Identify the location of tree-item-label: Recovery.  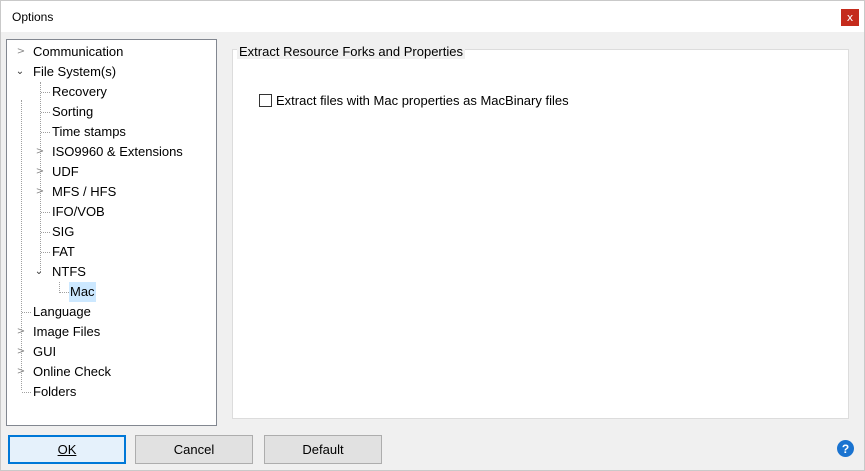
(79, 91).